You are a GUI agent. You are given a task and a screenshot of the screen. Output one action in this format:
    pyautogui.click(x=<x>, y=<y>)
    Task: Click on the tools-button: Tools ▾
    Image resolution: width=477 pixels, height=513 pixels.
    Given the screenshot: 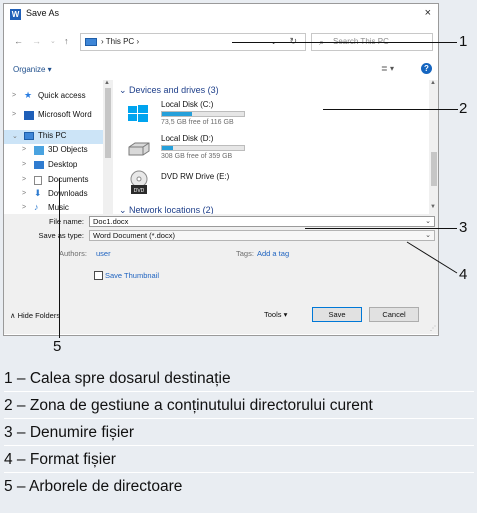 What is the action you would take?
    pyautogui.click(x=275, y=314)
    